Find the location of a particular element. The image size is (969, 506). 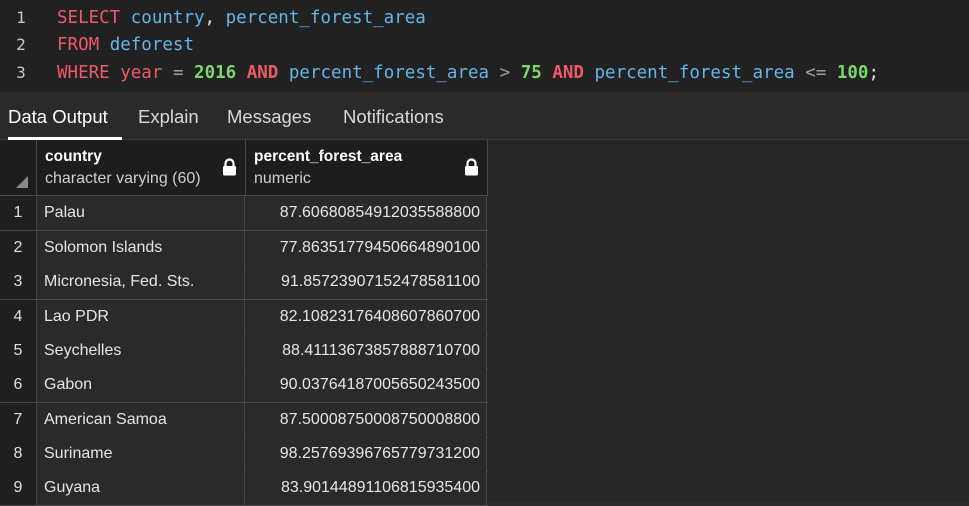

cell-percent-forest-area: 77.86351779450664890100 is located at coordinates (366, 248).